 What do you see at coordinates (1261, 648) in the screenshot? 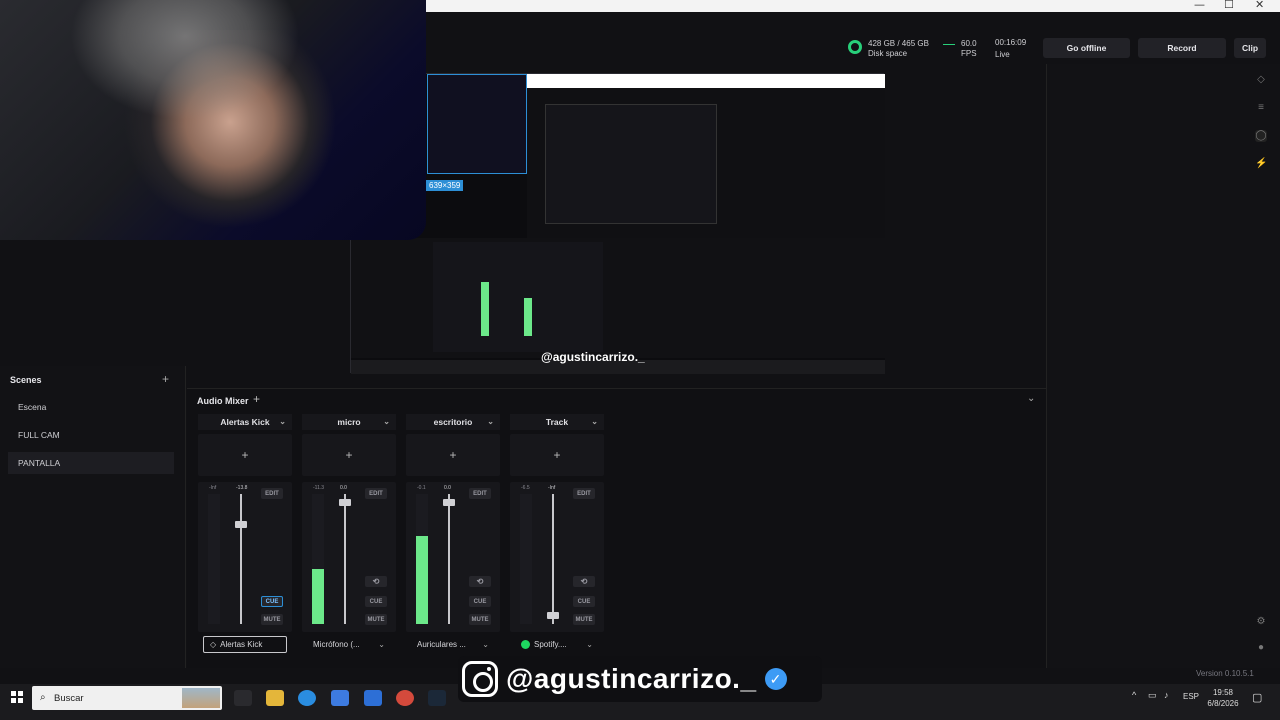
I see `profile-icon: ●` at bounding box center [1261, 648].